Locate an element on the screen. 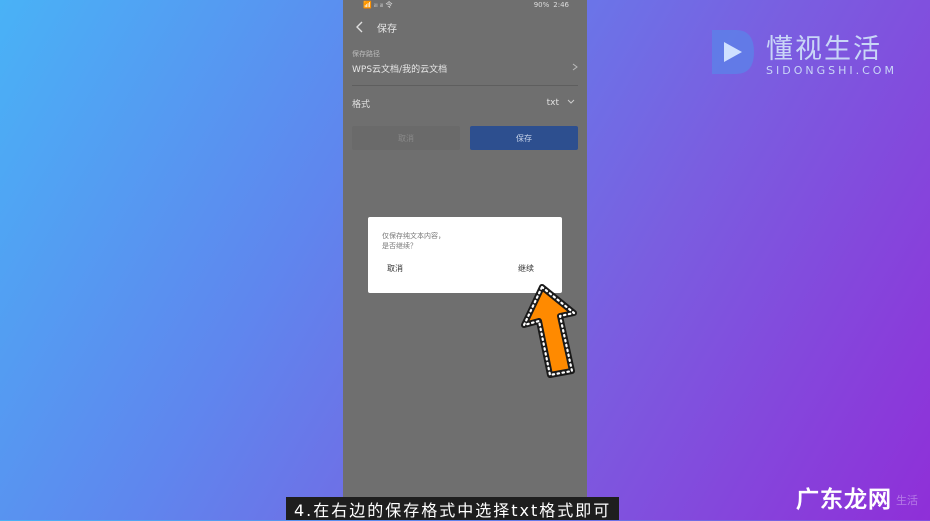 The width and height of the screenshot is (930, 521). title-bar: 保存 is located at coordinates (465, 27).